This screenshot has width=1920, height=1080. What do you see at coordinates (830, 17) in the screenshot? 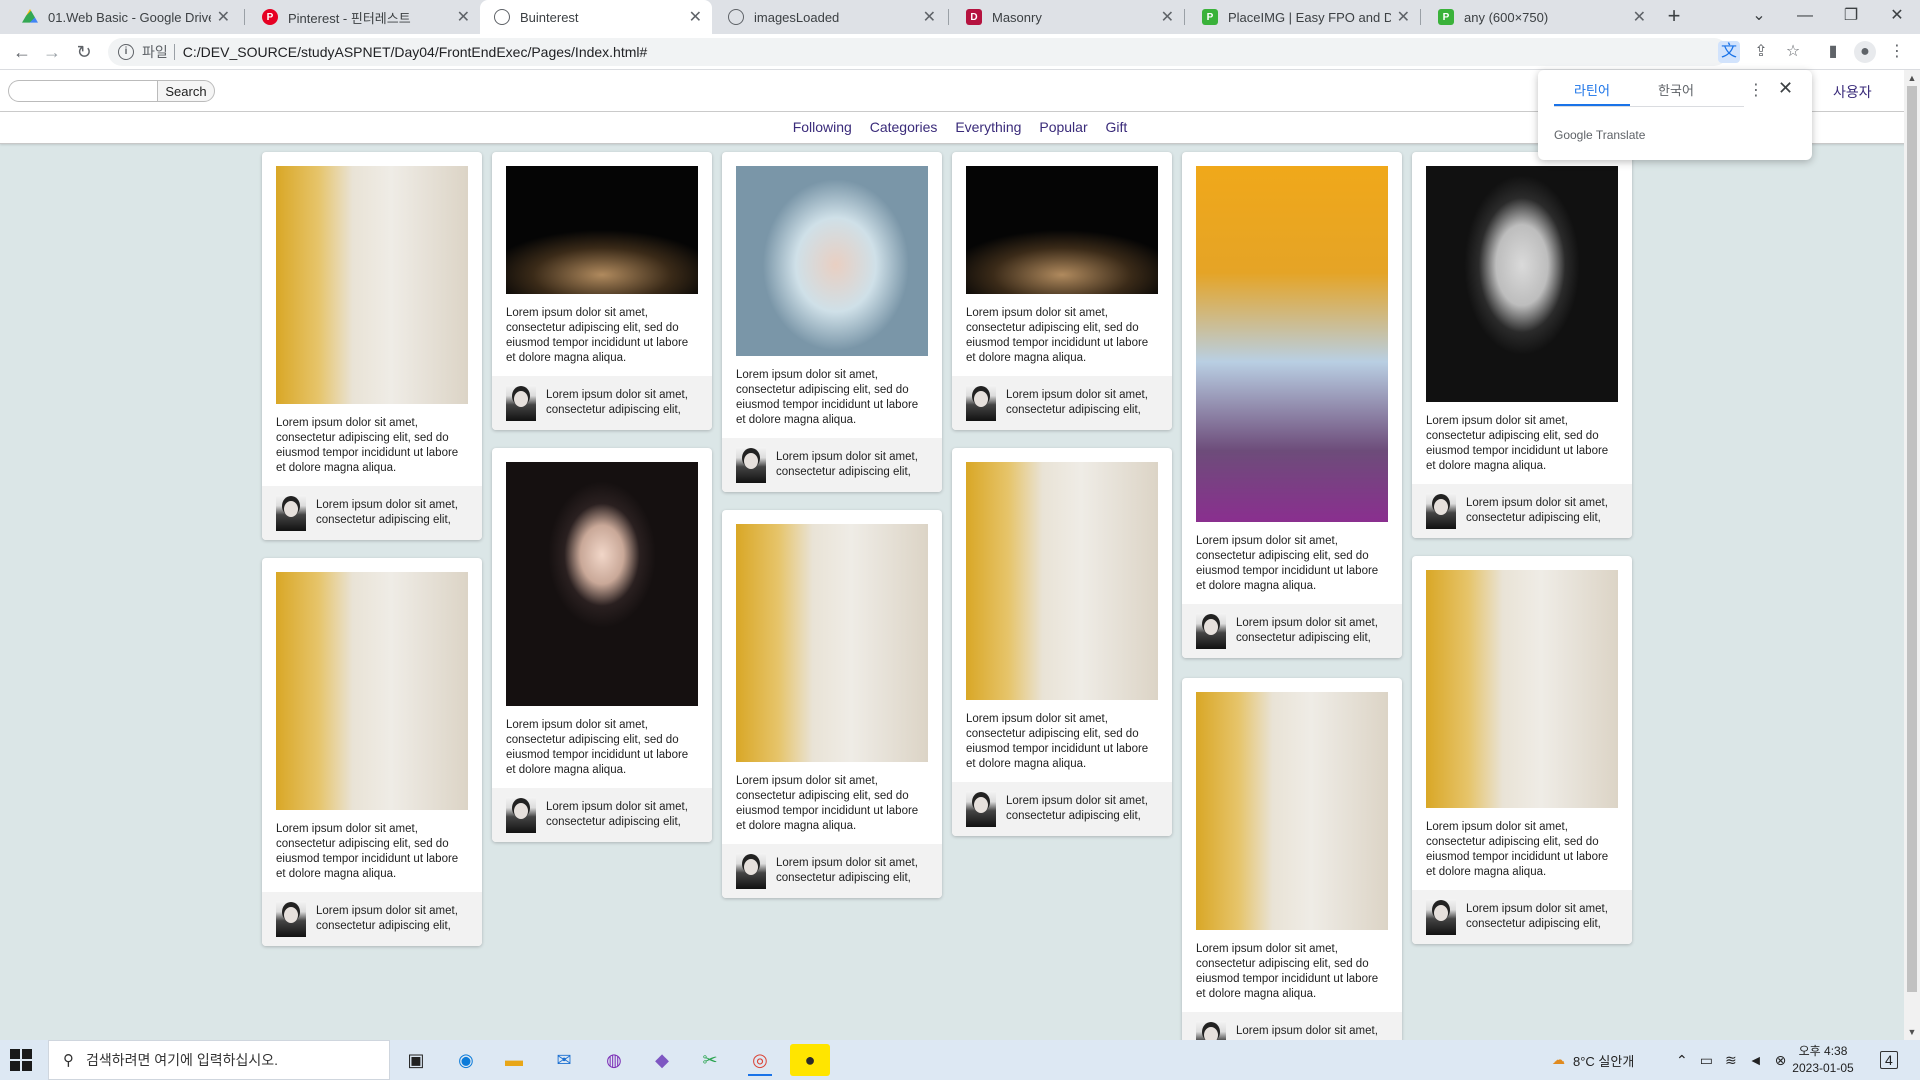
I see `tab-imagesloaded: imagesLoaded ✕` at bounding box center [830, 17].